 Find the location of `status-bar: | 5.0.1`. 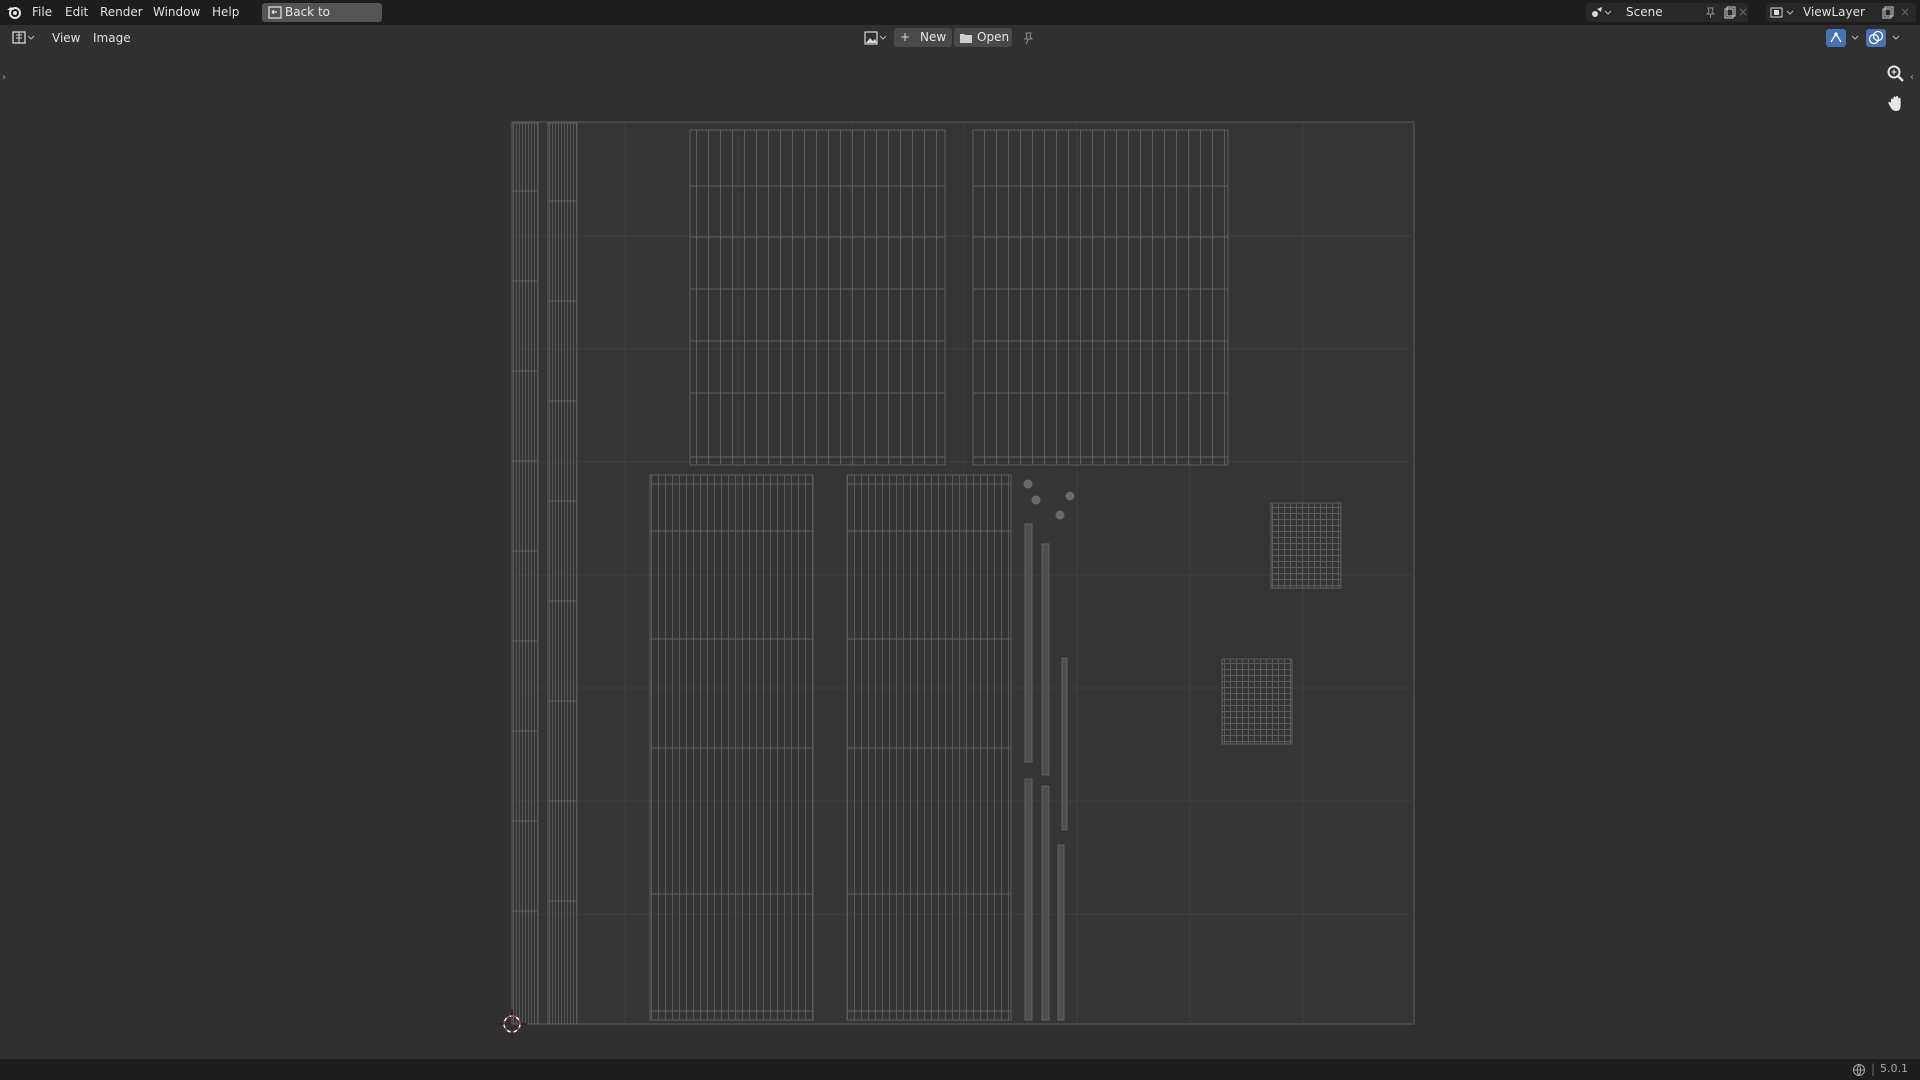

status-bar: | 5.0.1 is located at coordinates (960, 1069).